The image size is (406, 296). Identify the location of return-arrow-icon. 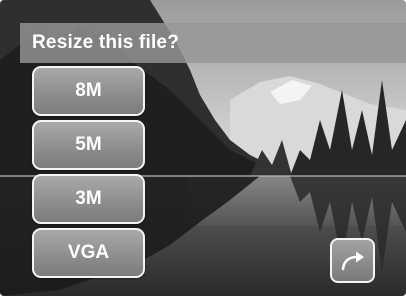
(352, 260).